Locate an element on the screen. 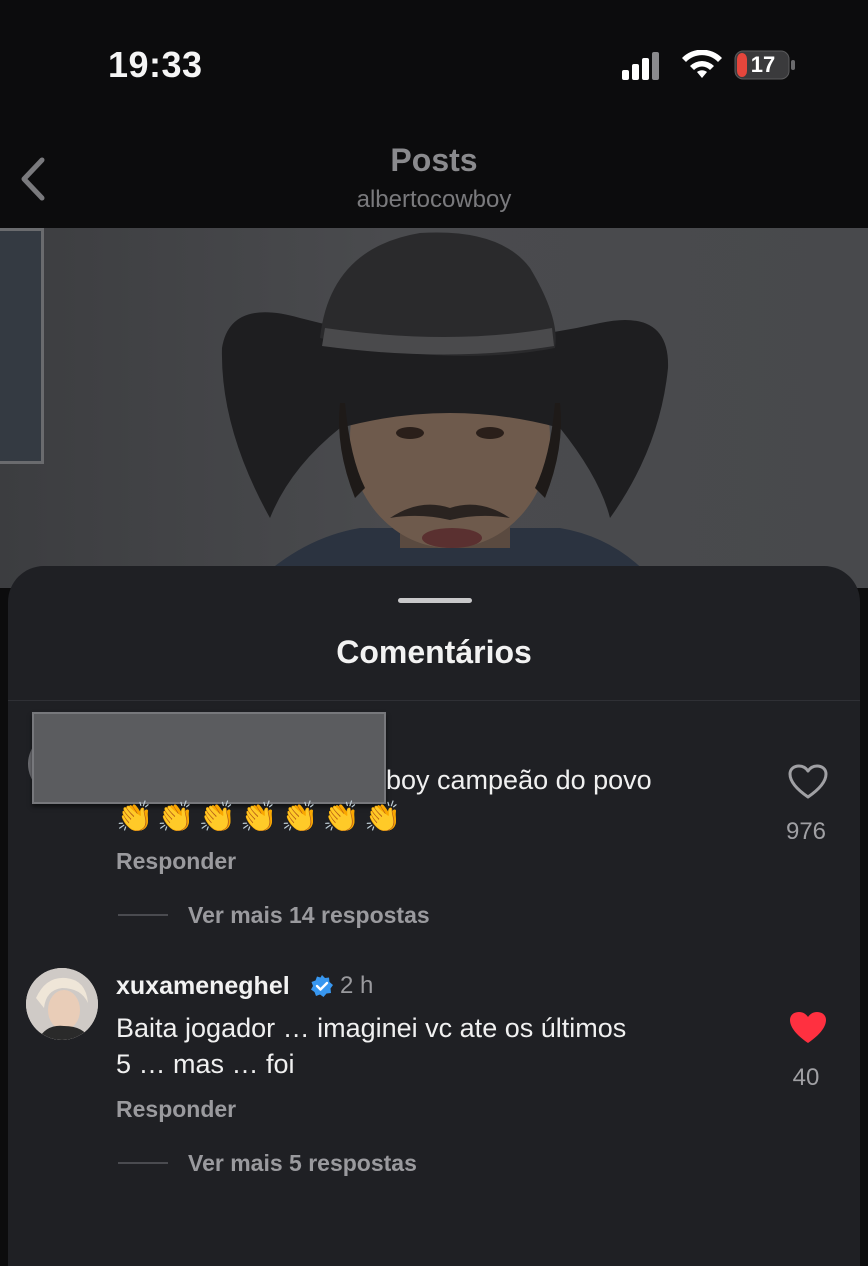 The width and height of the screenshot is (868, 1266). like-count: 40 is located at coordinates (806, 1077).